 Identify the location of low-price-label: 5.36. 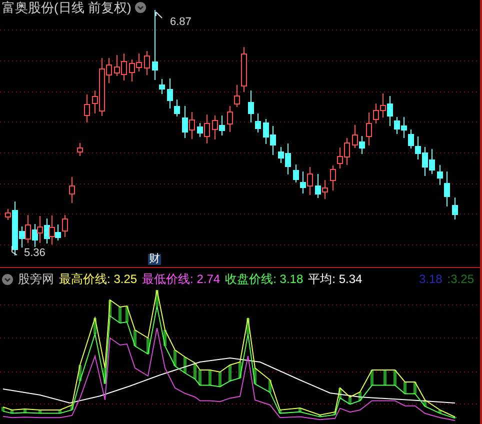
(35, 253).